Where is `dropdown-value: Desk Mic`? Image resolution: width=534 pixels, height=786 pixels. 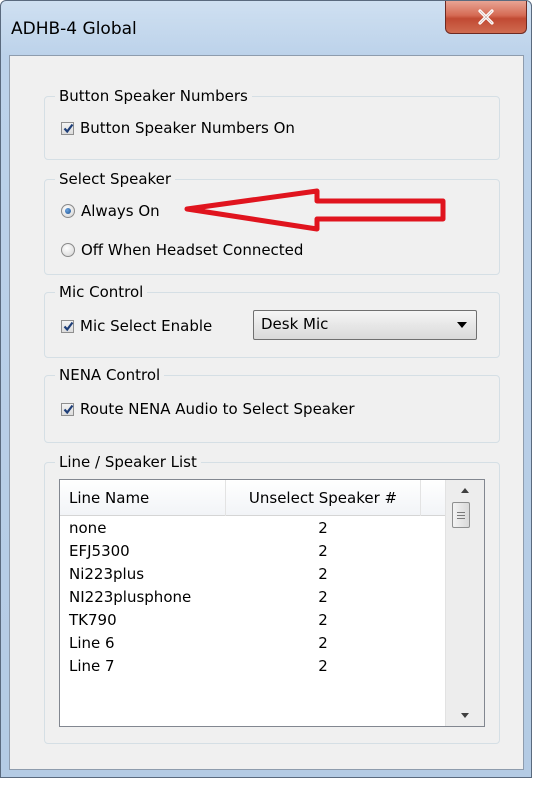
dropdown-value: Desk Mic is located at coordinates (295, 324).